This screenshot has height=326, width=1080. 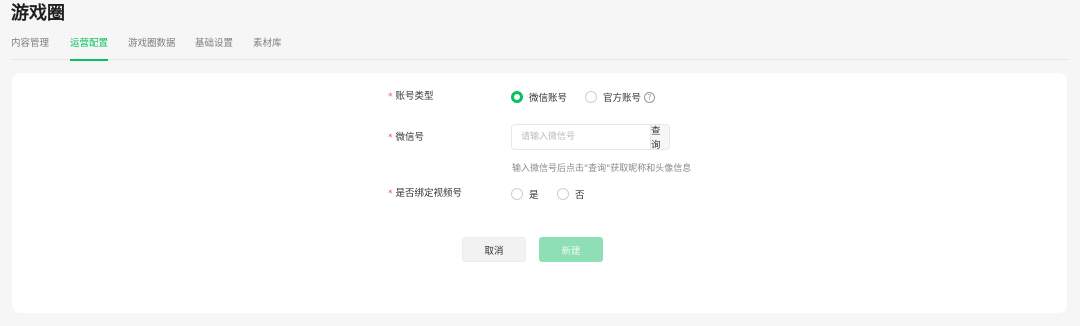 I want to click on radio-checked-icon, so click(x=517, y=97).